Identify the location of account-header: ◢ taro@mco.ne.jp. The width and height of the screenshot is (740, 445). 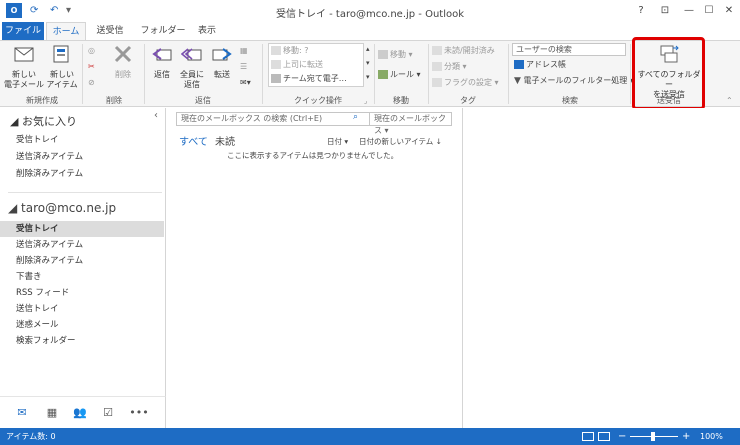
(62, 208).